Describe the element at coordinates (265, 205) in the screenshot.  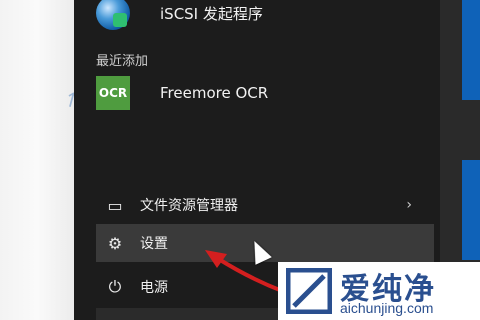
I see `menu-item-file-explorer: ▭ 文件资源管理器 ›` at that location.